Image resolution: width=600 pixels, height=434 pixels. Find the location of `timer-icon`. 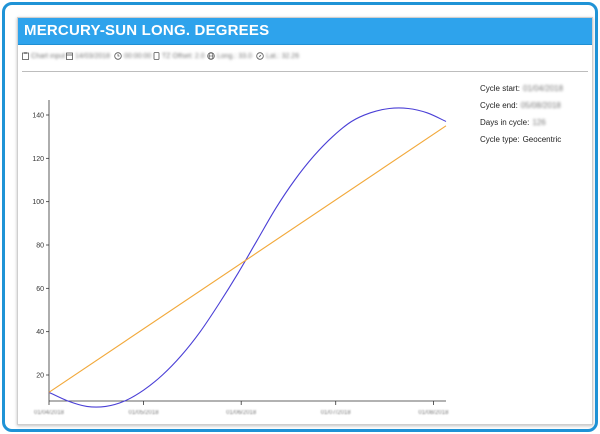

timer-icon is located at coordinates (156, 56).